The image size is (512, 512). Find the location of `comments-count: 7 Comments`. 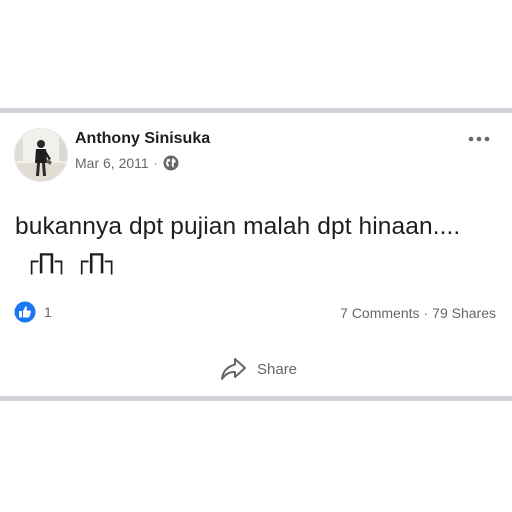

comments-count: 7 Comments is located at coordinates (379, 313).